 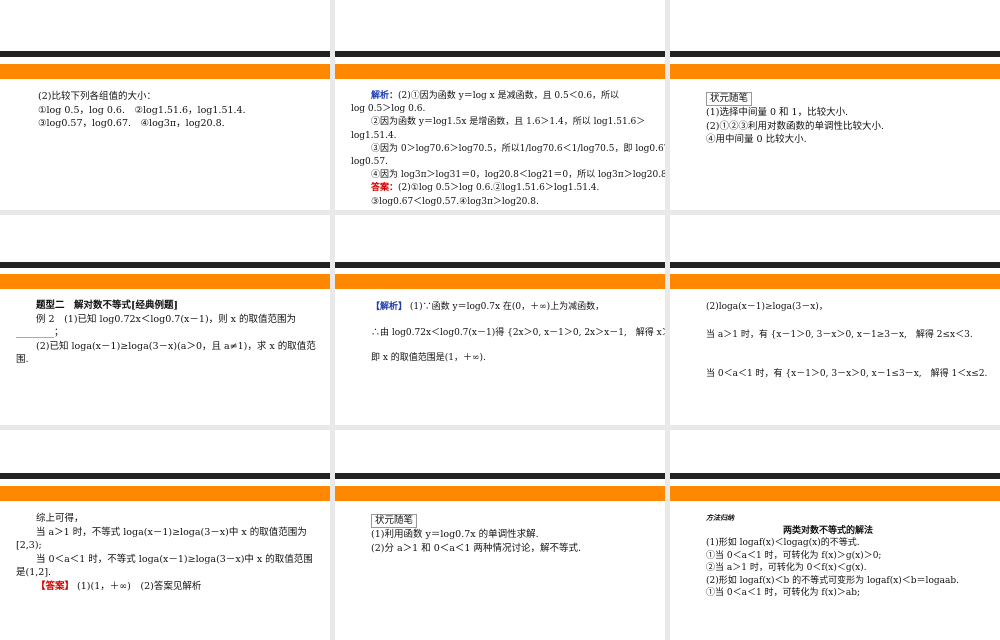 I want to click on answer-text: (1)(1，＋∞) (2)答案见解析, so click(x=139, y=586).